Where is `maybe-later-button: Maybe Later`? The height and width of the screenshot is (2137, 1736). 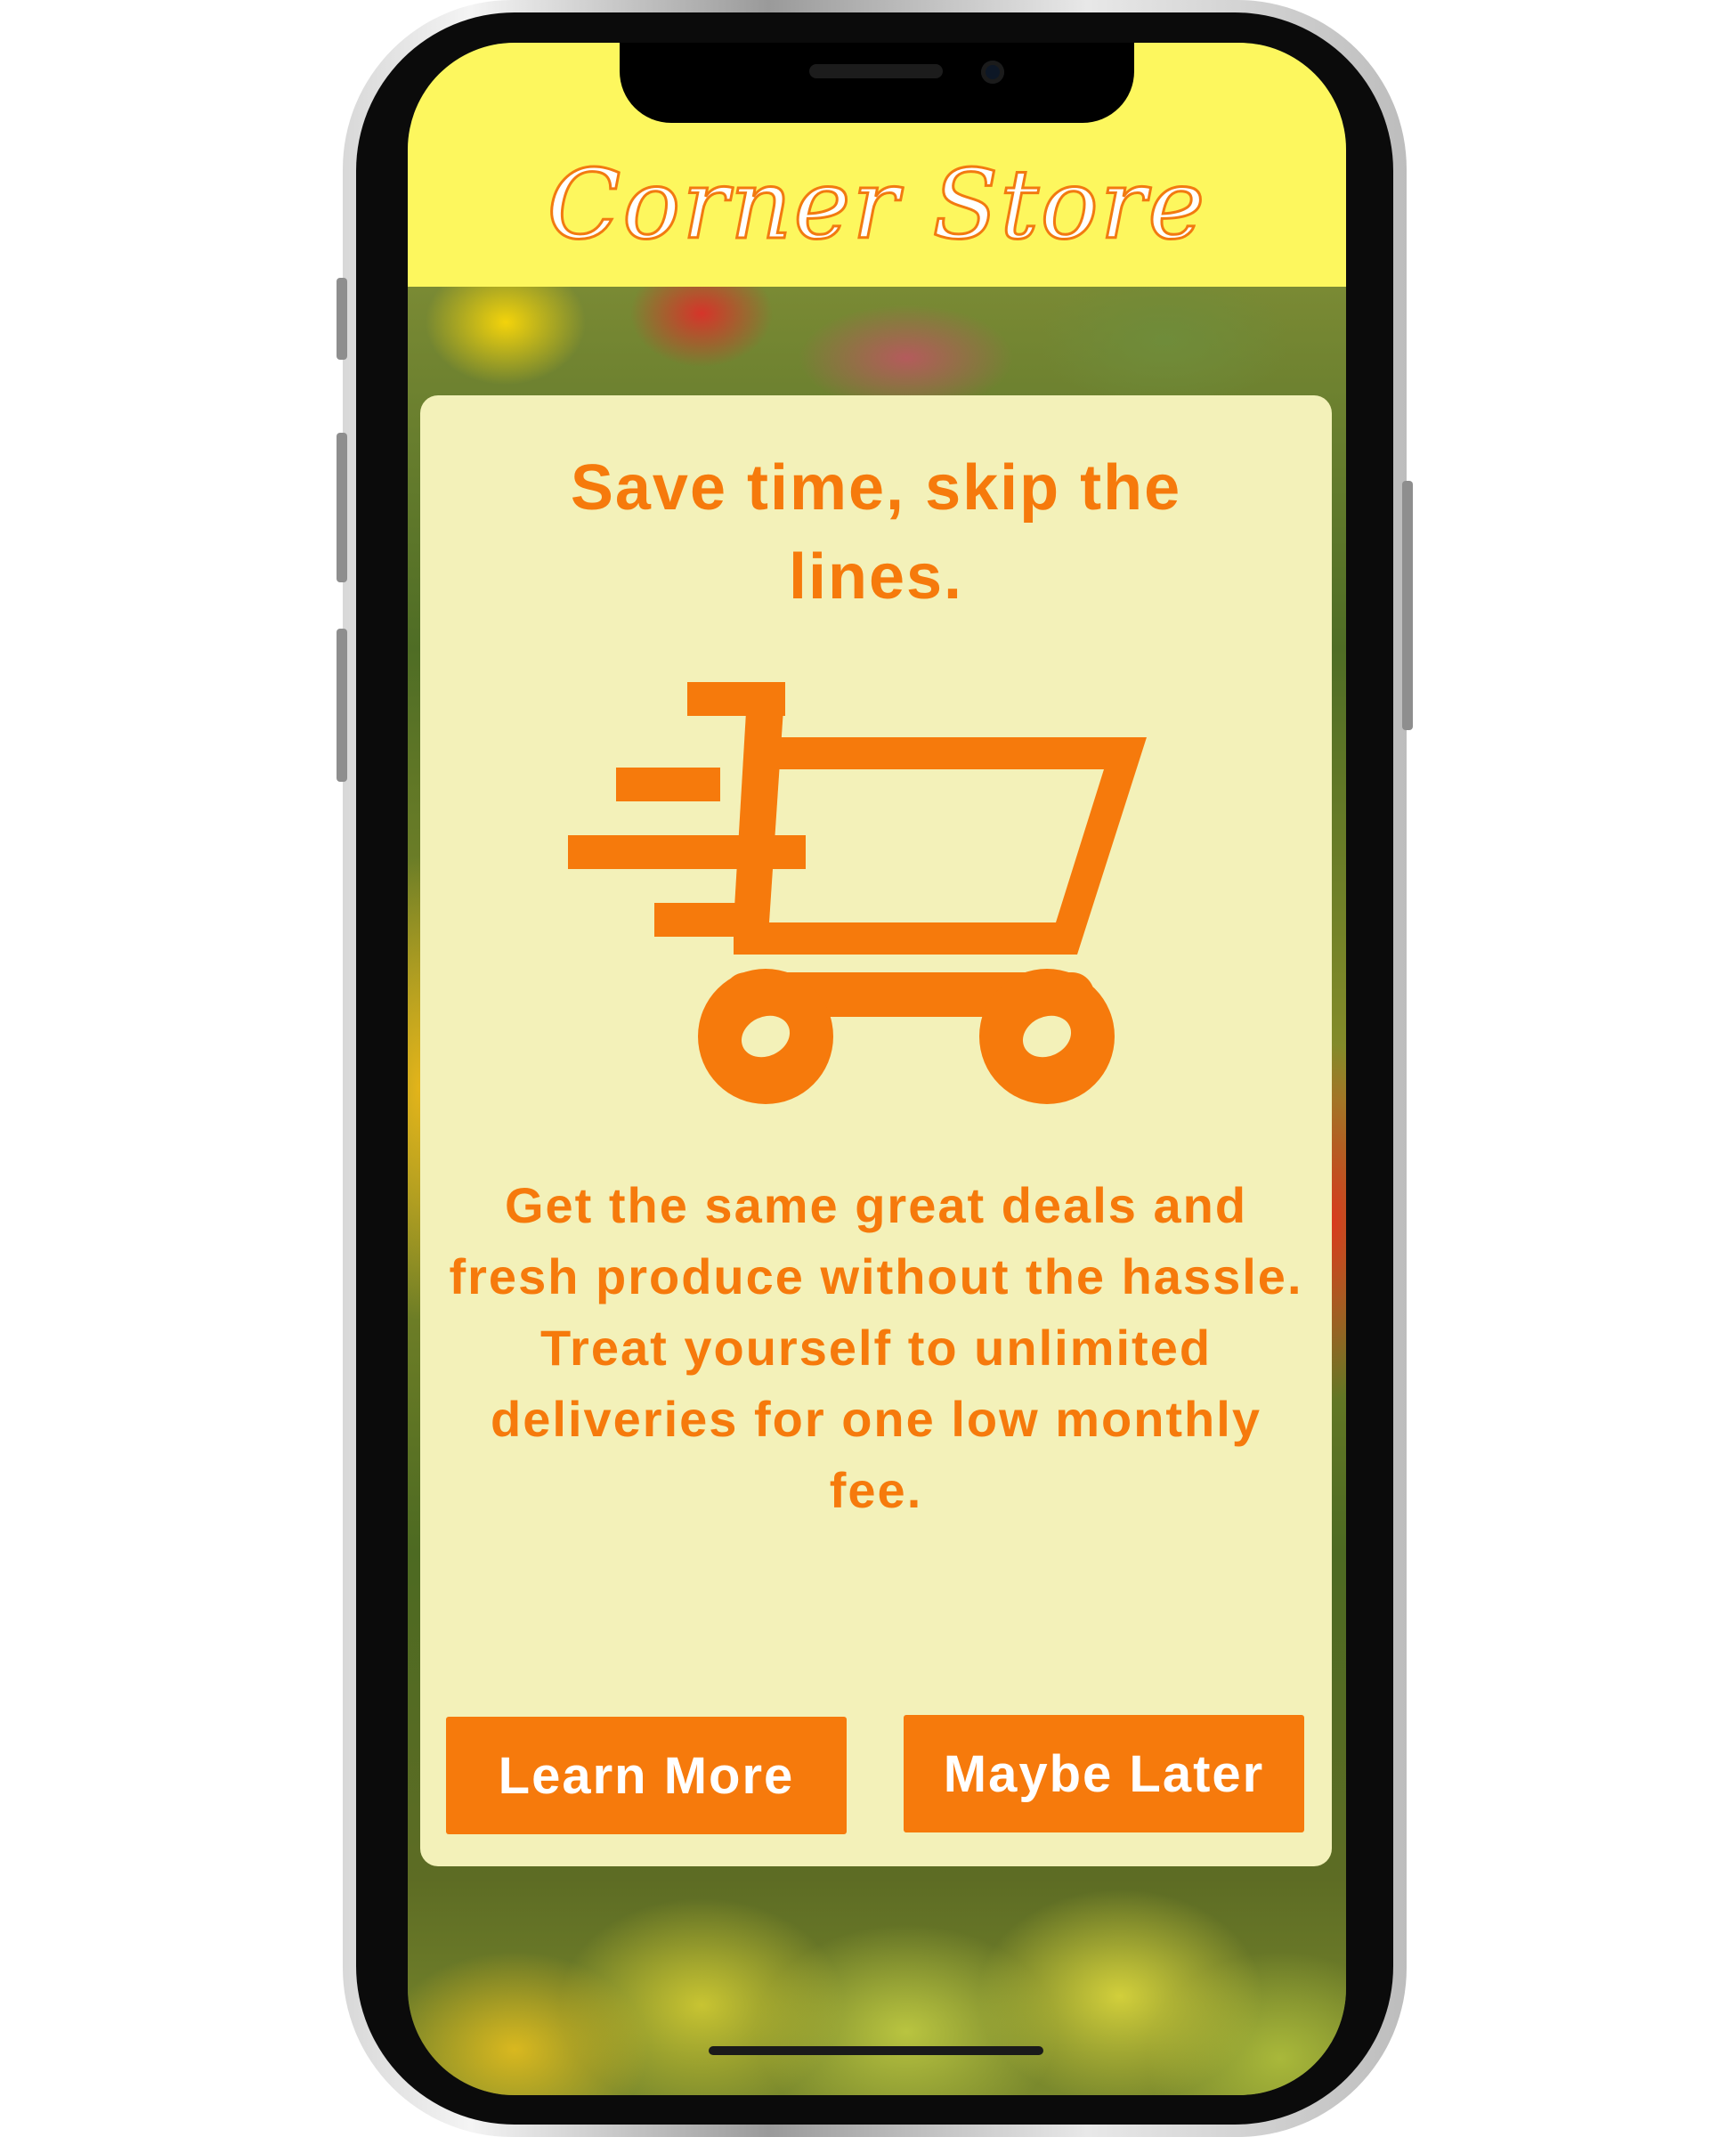
maybe-later-button: Maybe Later is located at coordinates (1104, 1773).